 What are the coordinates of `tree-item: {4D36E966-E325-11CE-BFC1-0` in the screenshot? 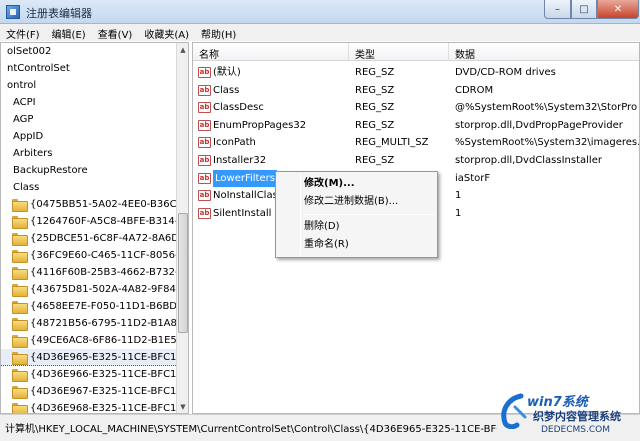 It's located at (93, 374).